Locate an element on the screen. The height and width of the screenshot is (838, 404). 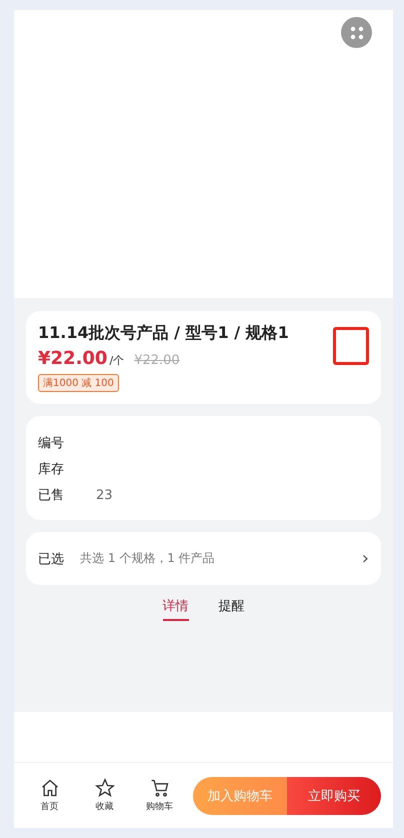
selection-summary: 共选 1 个规格，1 件产品 is located at coordinates (148, 558).